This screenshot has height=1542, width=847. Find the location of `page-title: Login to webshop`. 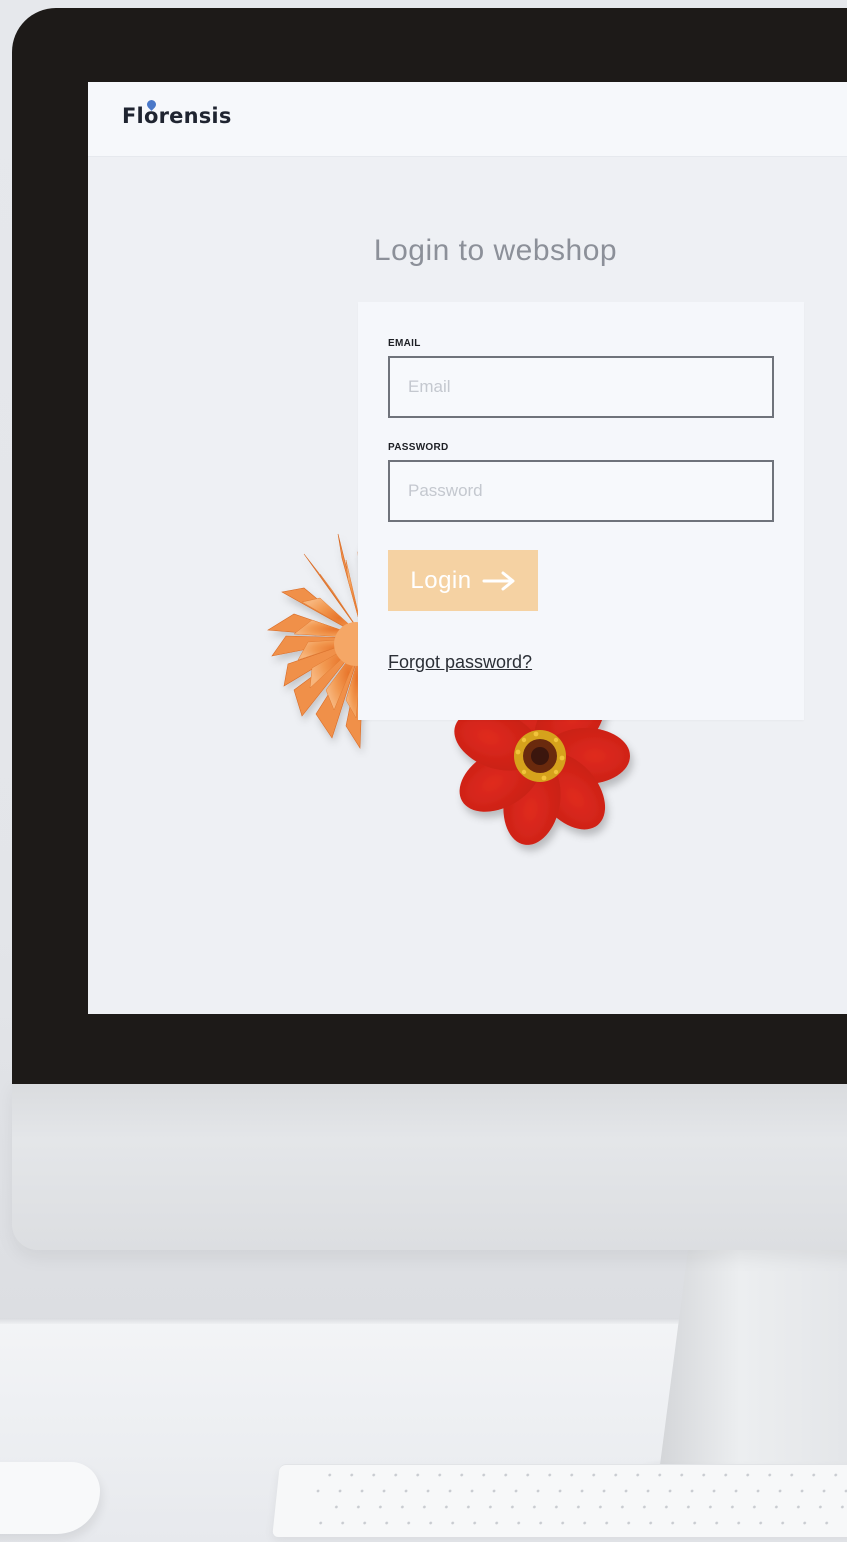

page-title: Login to webshop is located at coordinates (495, 250).